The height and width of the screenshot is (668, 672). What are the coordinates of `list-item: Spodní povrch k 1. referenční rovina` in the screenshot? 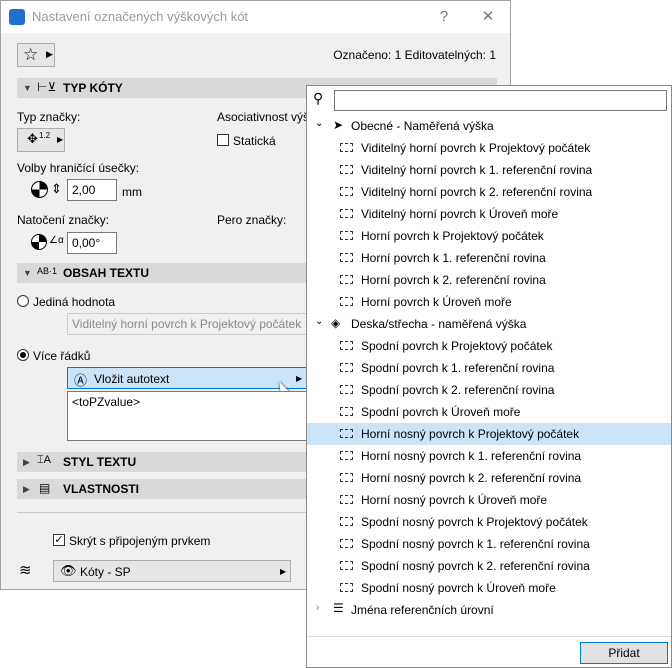 It's located at (489, 368).